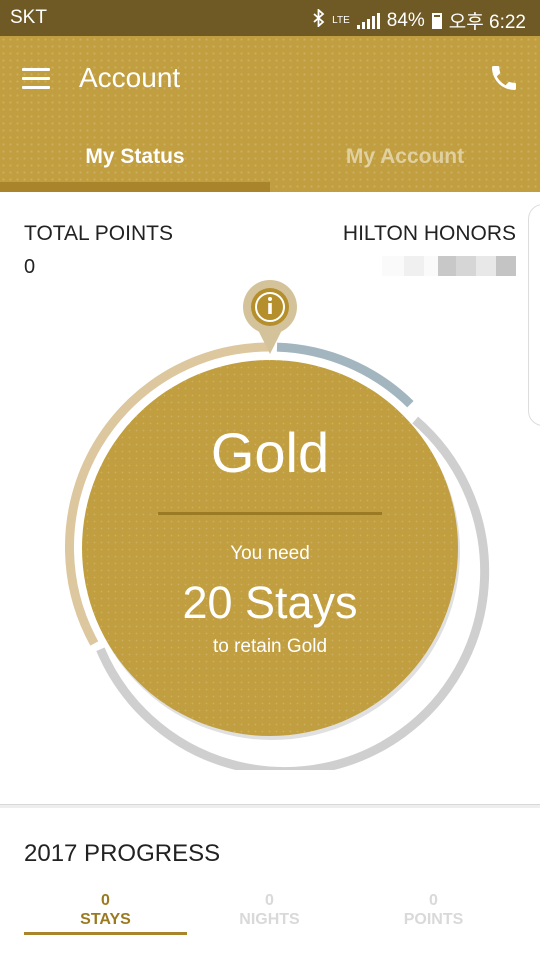 The width and height of the screenshot is (540, 960). I want to click on section-divider, so click(270, 806).